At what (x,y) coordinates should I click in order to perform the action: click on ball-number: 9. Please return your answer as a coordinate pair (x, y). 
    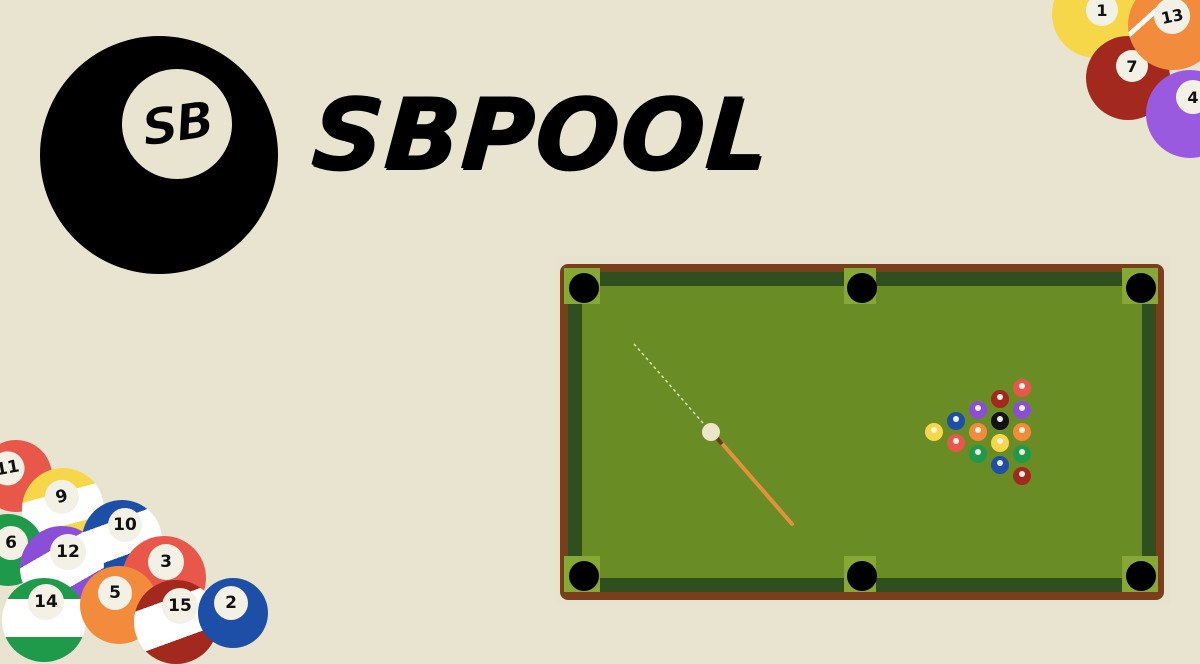
    Looking at the image, I should click on (62, 497).